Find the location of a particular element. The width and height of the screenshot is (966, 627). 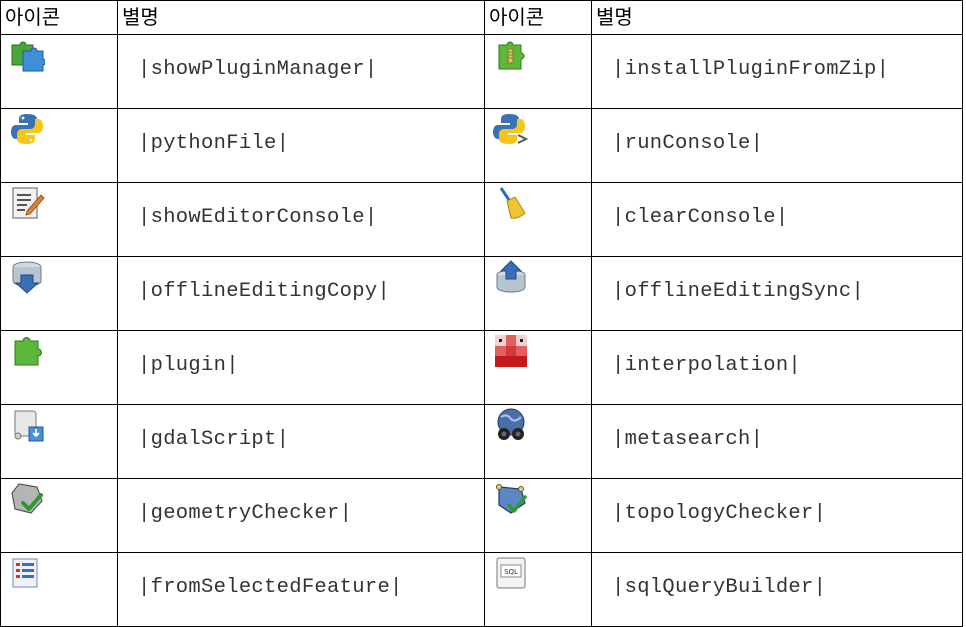

plugin-manager-icon is located at coordinates (28, 56).